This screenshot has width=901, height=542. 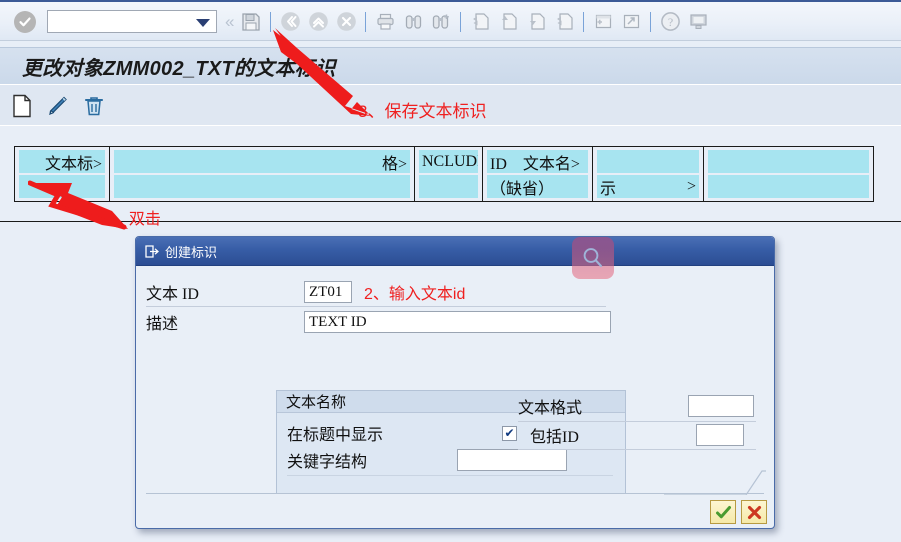 What do you see at coordinates (25, 21) in the screenshot?
I see `enter-check-icon` at bounding box center [25, 21].